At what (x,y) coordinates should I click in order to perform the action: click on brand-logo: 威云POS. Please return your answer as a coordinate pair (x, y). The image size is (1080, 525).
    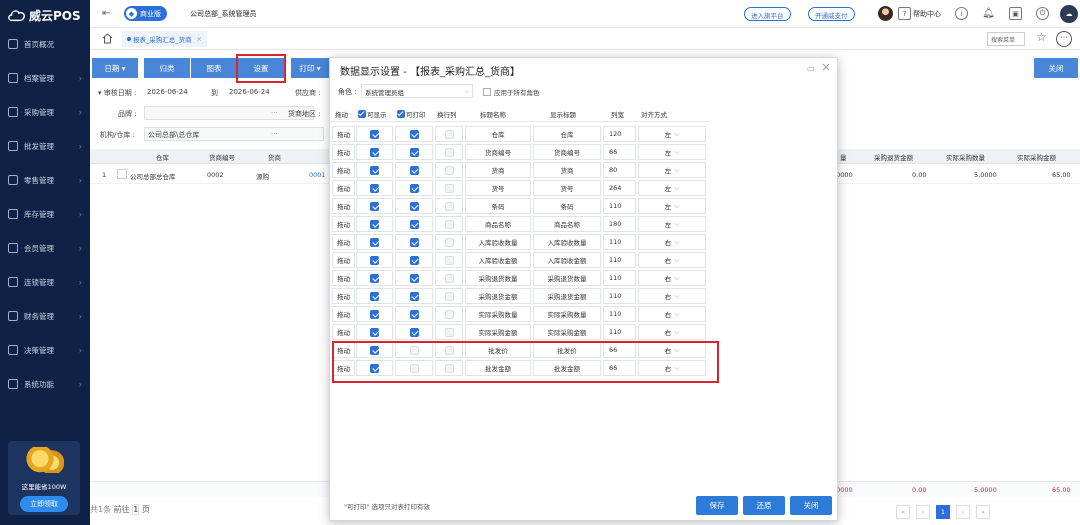
    Looking at the image, I should click on (44, 15).